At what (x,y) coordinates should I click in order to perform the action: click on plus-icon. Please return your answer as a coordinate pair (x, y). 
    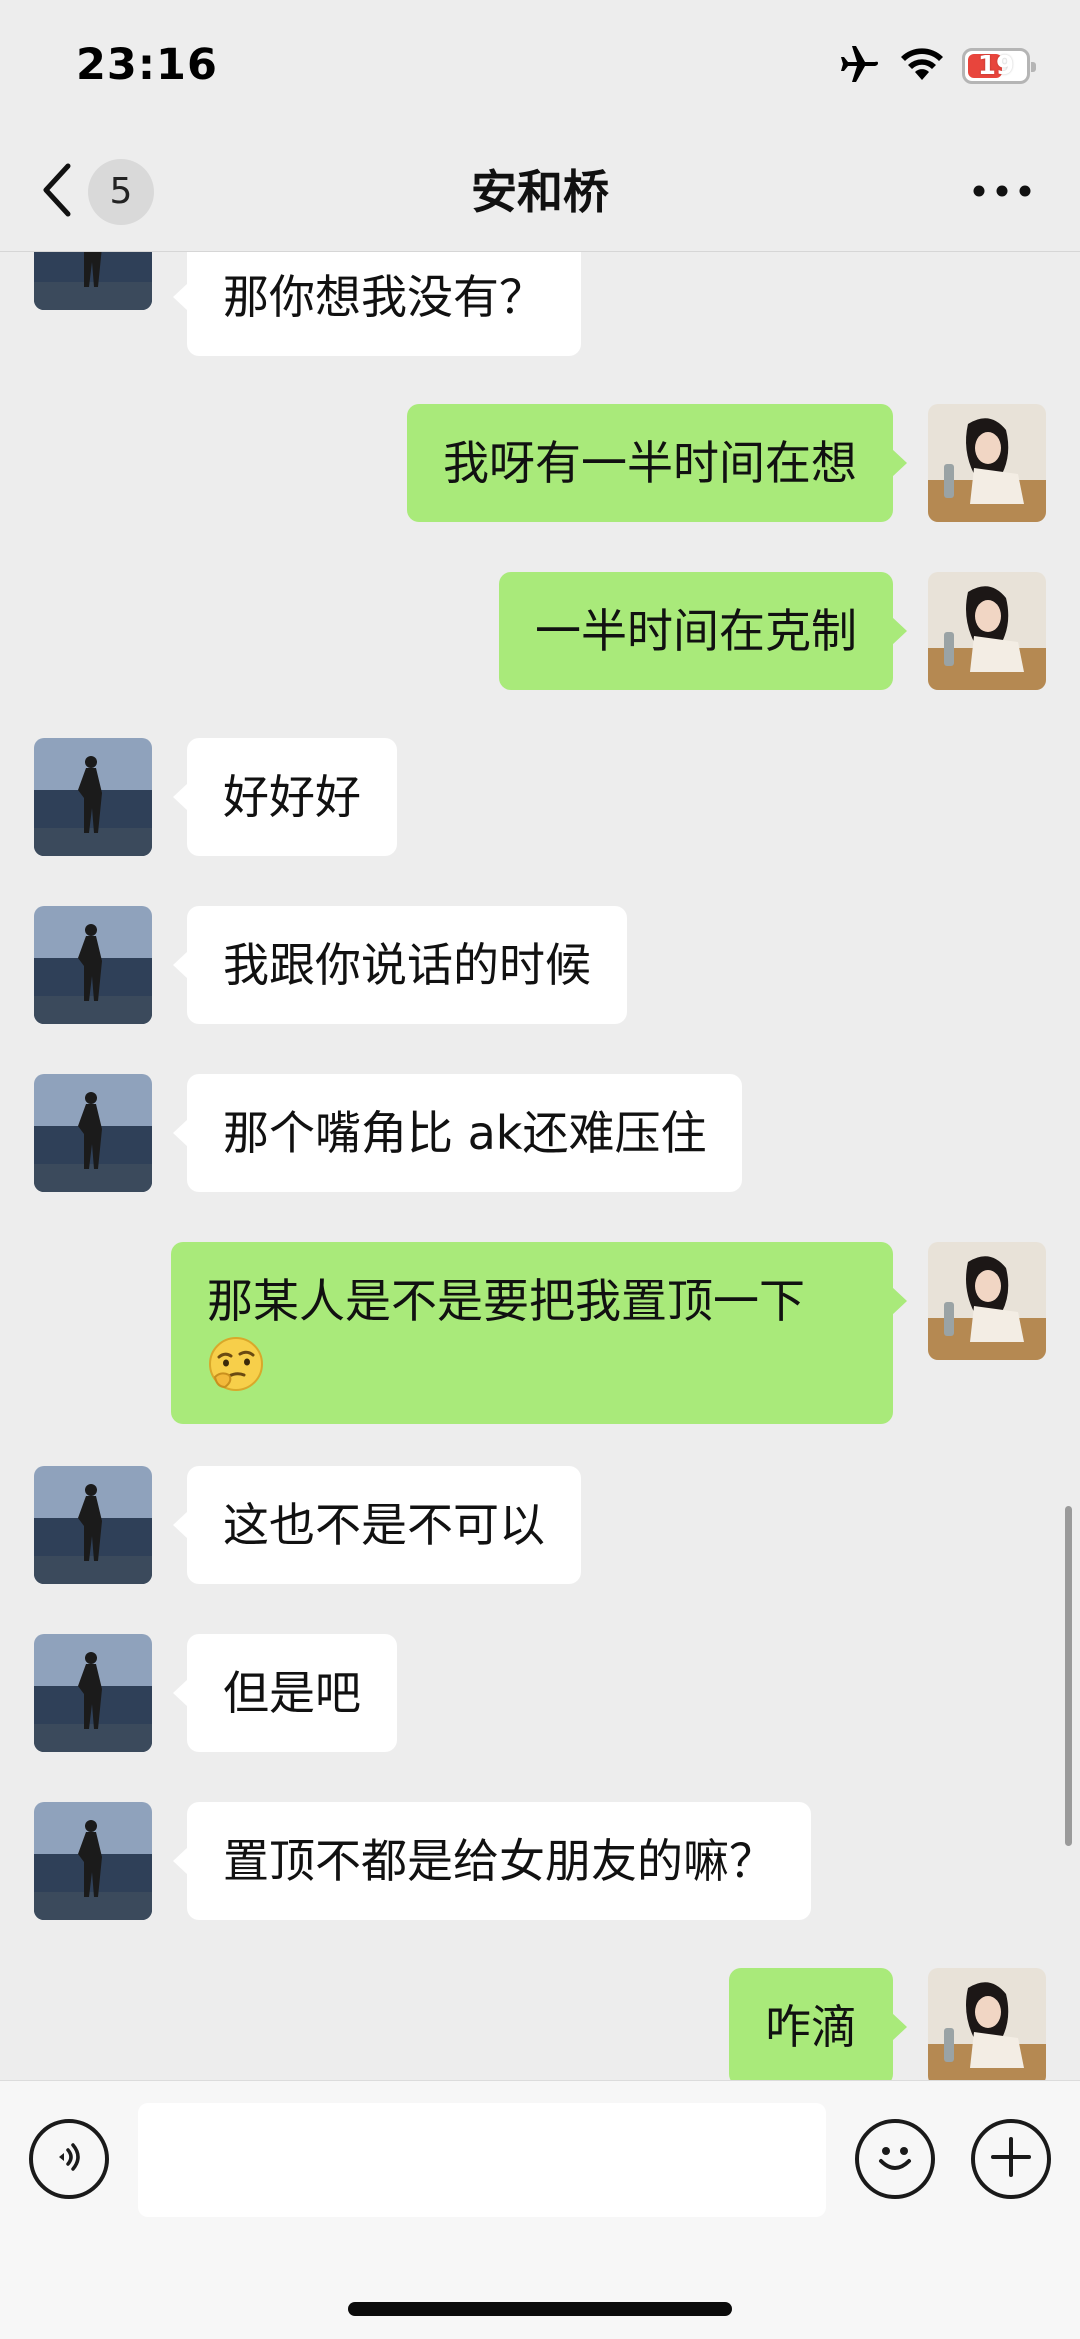
    Looking at the image, I should click on (1011, 2159).